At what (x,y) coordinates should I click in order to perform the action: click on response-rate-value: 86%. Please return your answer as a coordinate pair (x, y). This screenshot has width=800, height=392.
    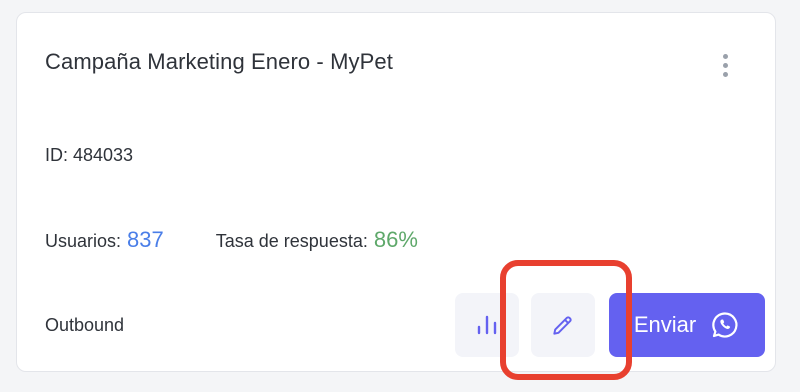
    Looking at the image, I should click on (395, 239).